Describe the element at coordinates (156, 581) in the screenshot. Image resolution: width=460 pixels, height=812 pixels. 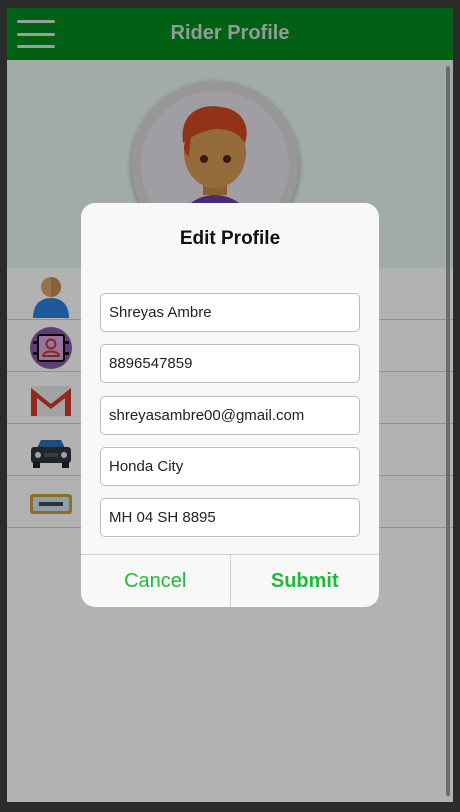
I see `cancel-button: Cancel` at that location.